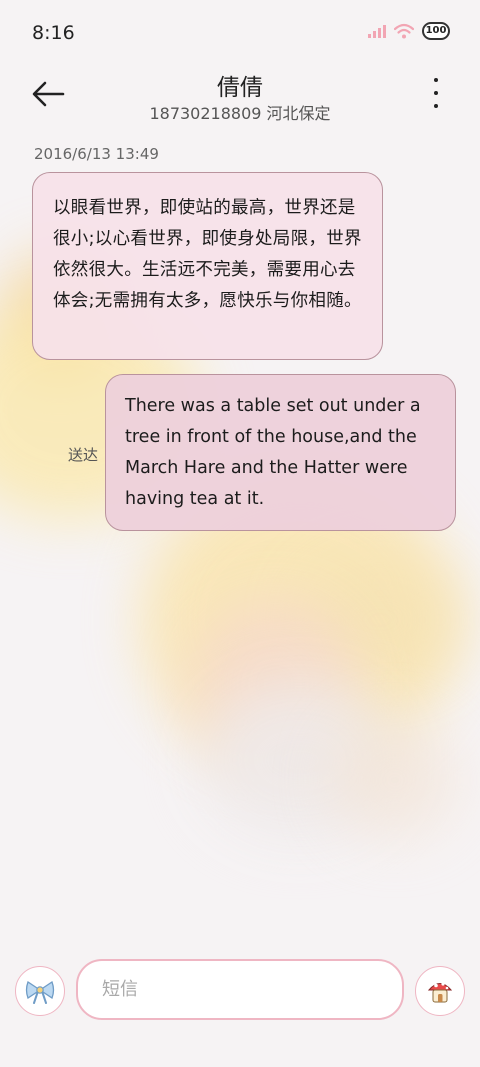 This screenshot has width=480, height=1067. What do you see at coordinates (240, 989) in the screenshot?
I see `message-input` at bounding box center [240, 989].